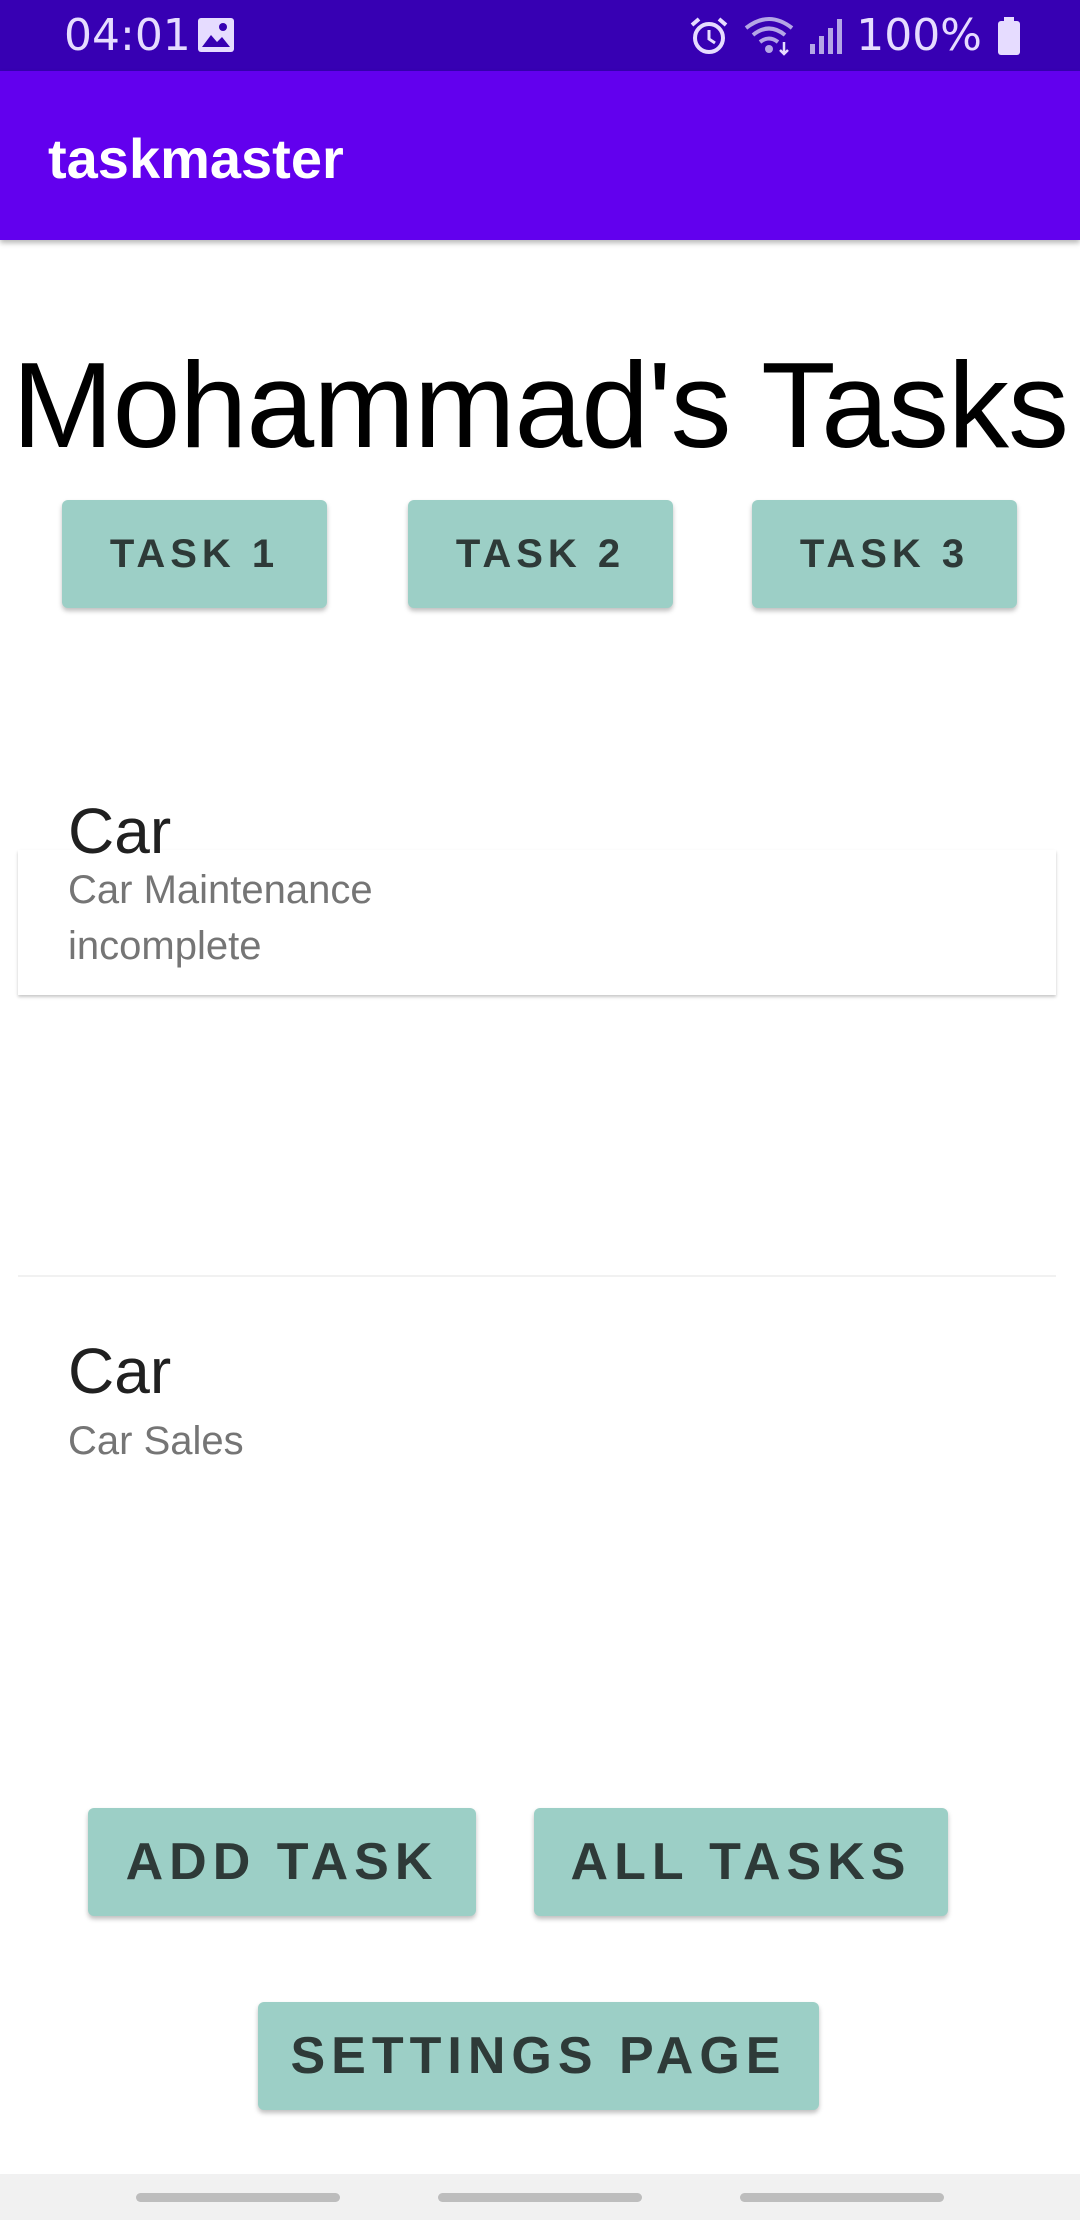  Describe the element at coordinates (1009, 36) in the screenshot. I see `battery-icon` at that location.